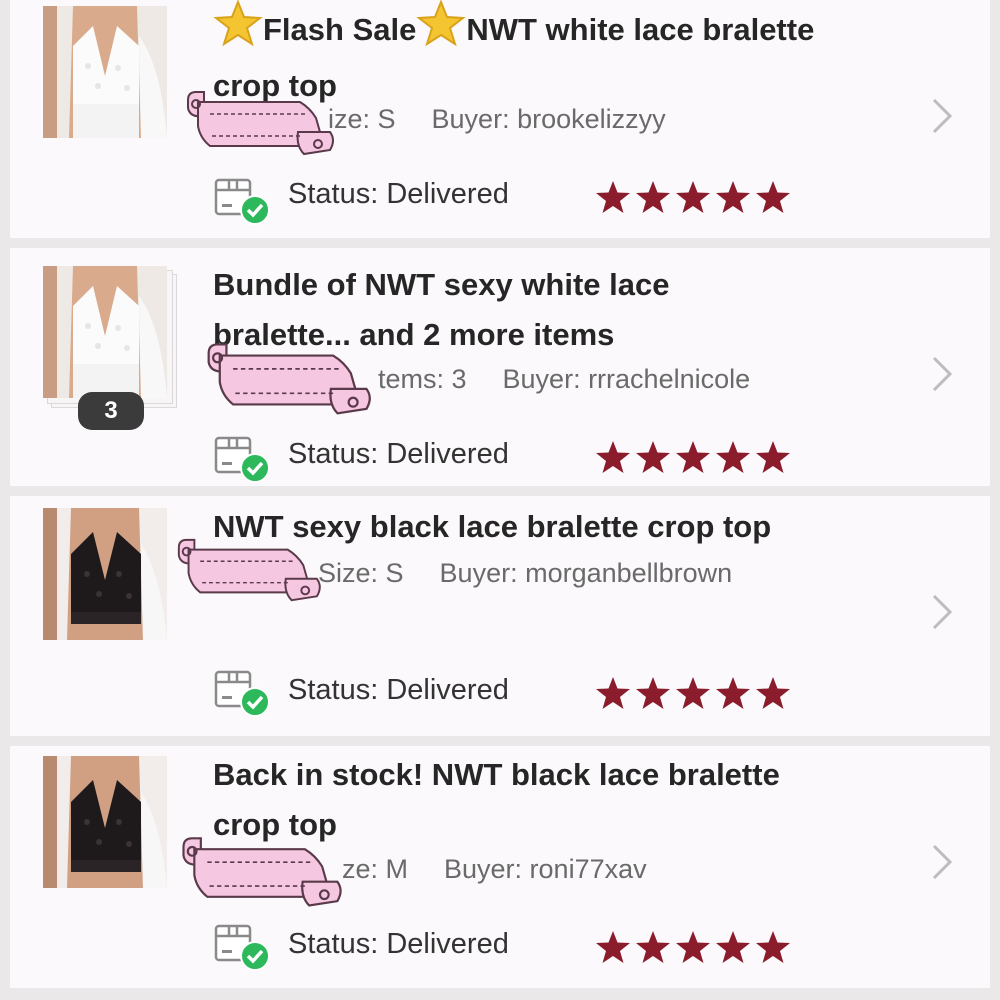 This screenshot has height=1000, width=1000. Describe the element at coordinates (441, 284) in the screenshot. I see `title-text: Bundle of NWT sexy white lace` at that location.